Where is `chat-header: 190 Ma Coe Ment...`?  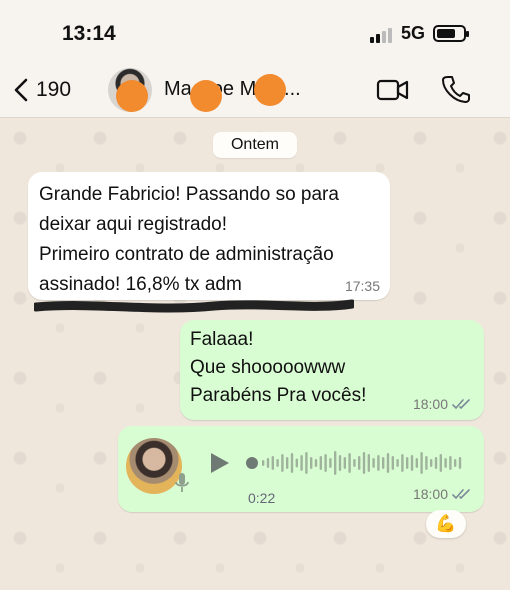 chat-header: 190 Ma Coe Ment... is located at coordinates (255, 90).